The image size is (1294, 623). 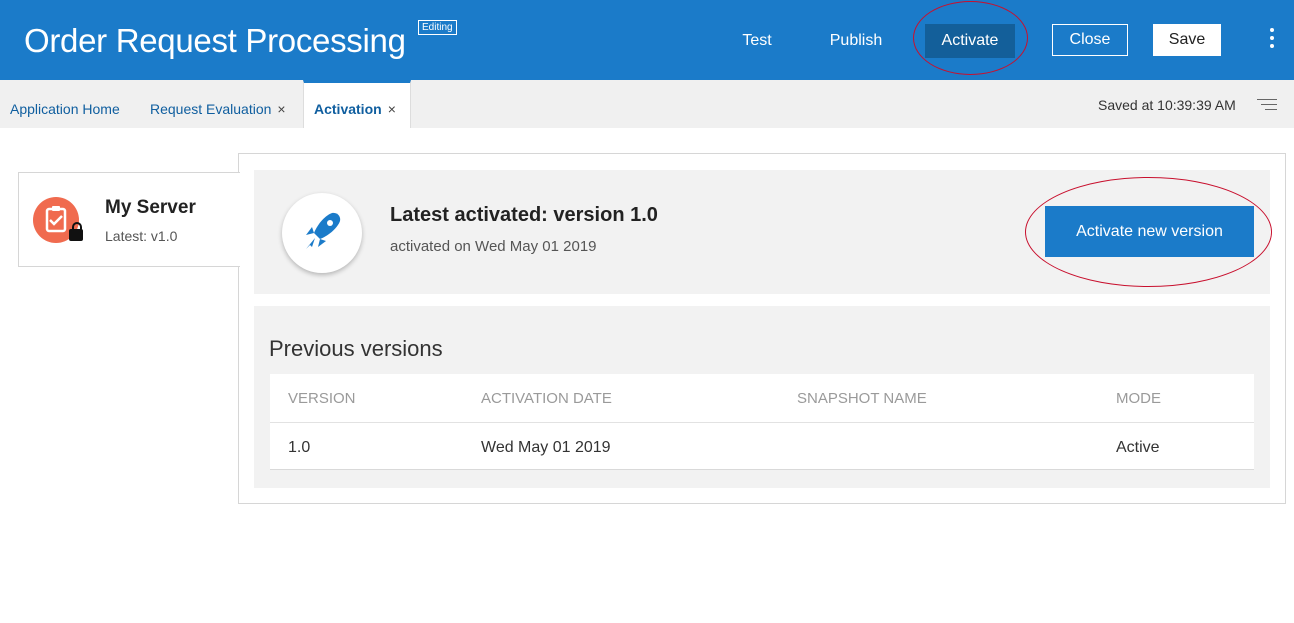 What do you see at coordinates (862, 398) in the screenshot?
I see `column-header-snapshot-name: SNAPSHOT NAME` at bounding box center [862, 398].